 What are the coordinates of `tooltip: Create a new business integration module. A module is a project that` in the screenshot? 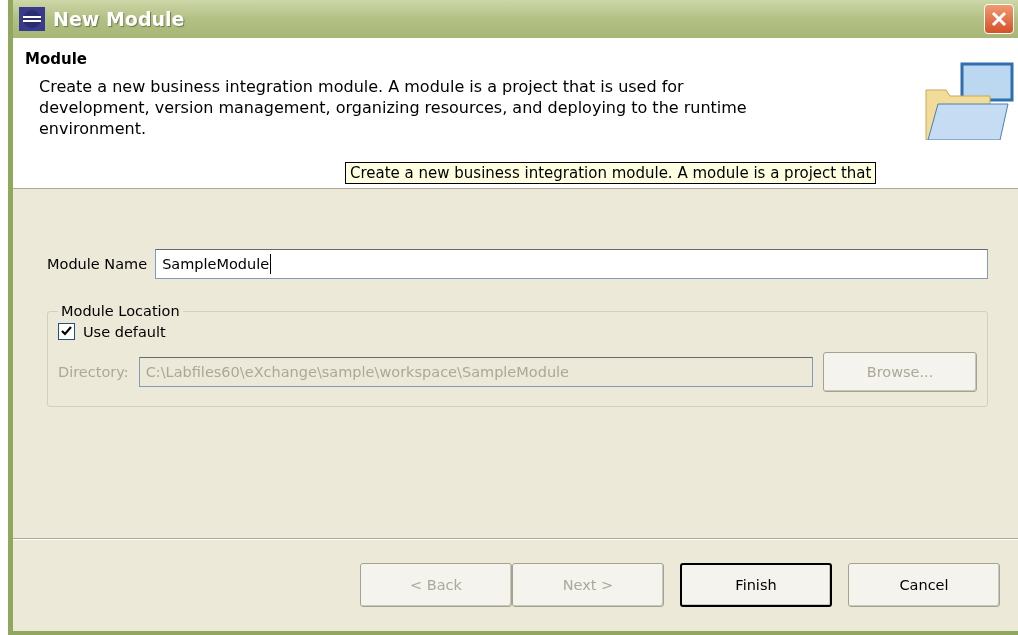 It's located at (611, 173).